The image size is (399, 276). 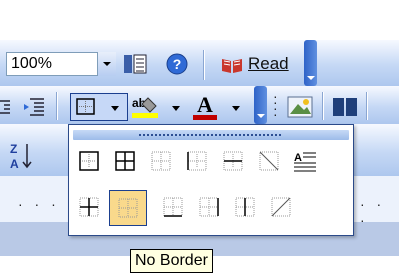 What do you see at coordinates (211, 135) in the screenshot?
I see `menu-drag-handle` at bounding box center [211, 135].